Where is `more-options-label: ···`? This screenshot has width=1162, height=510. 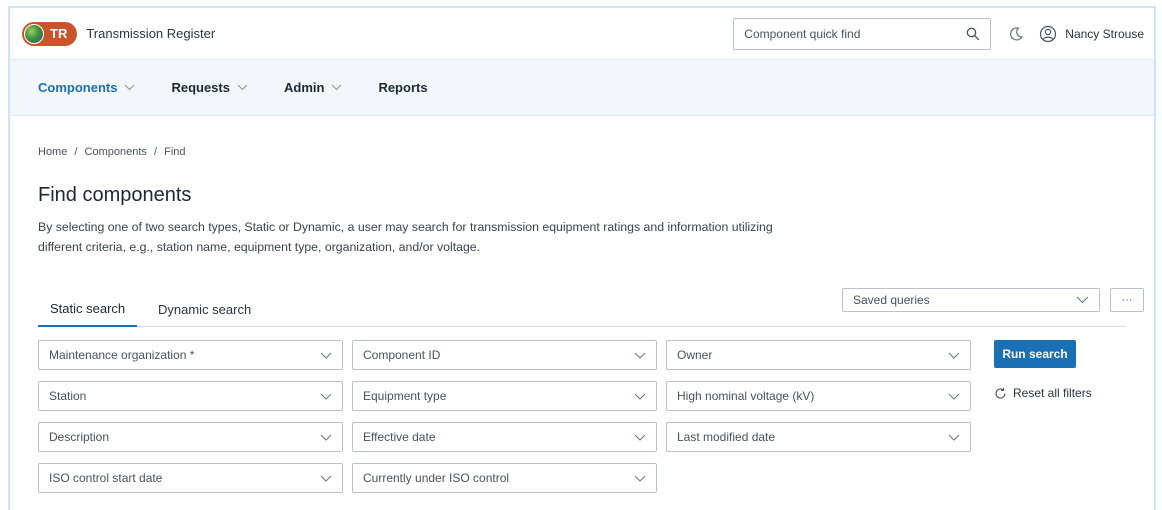 more-options-label: ··· is located at coordinates (1127, 300).